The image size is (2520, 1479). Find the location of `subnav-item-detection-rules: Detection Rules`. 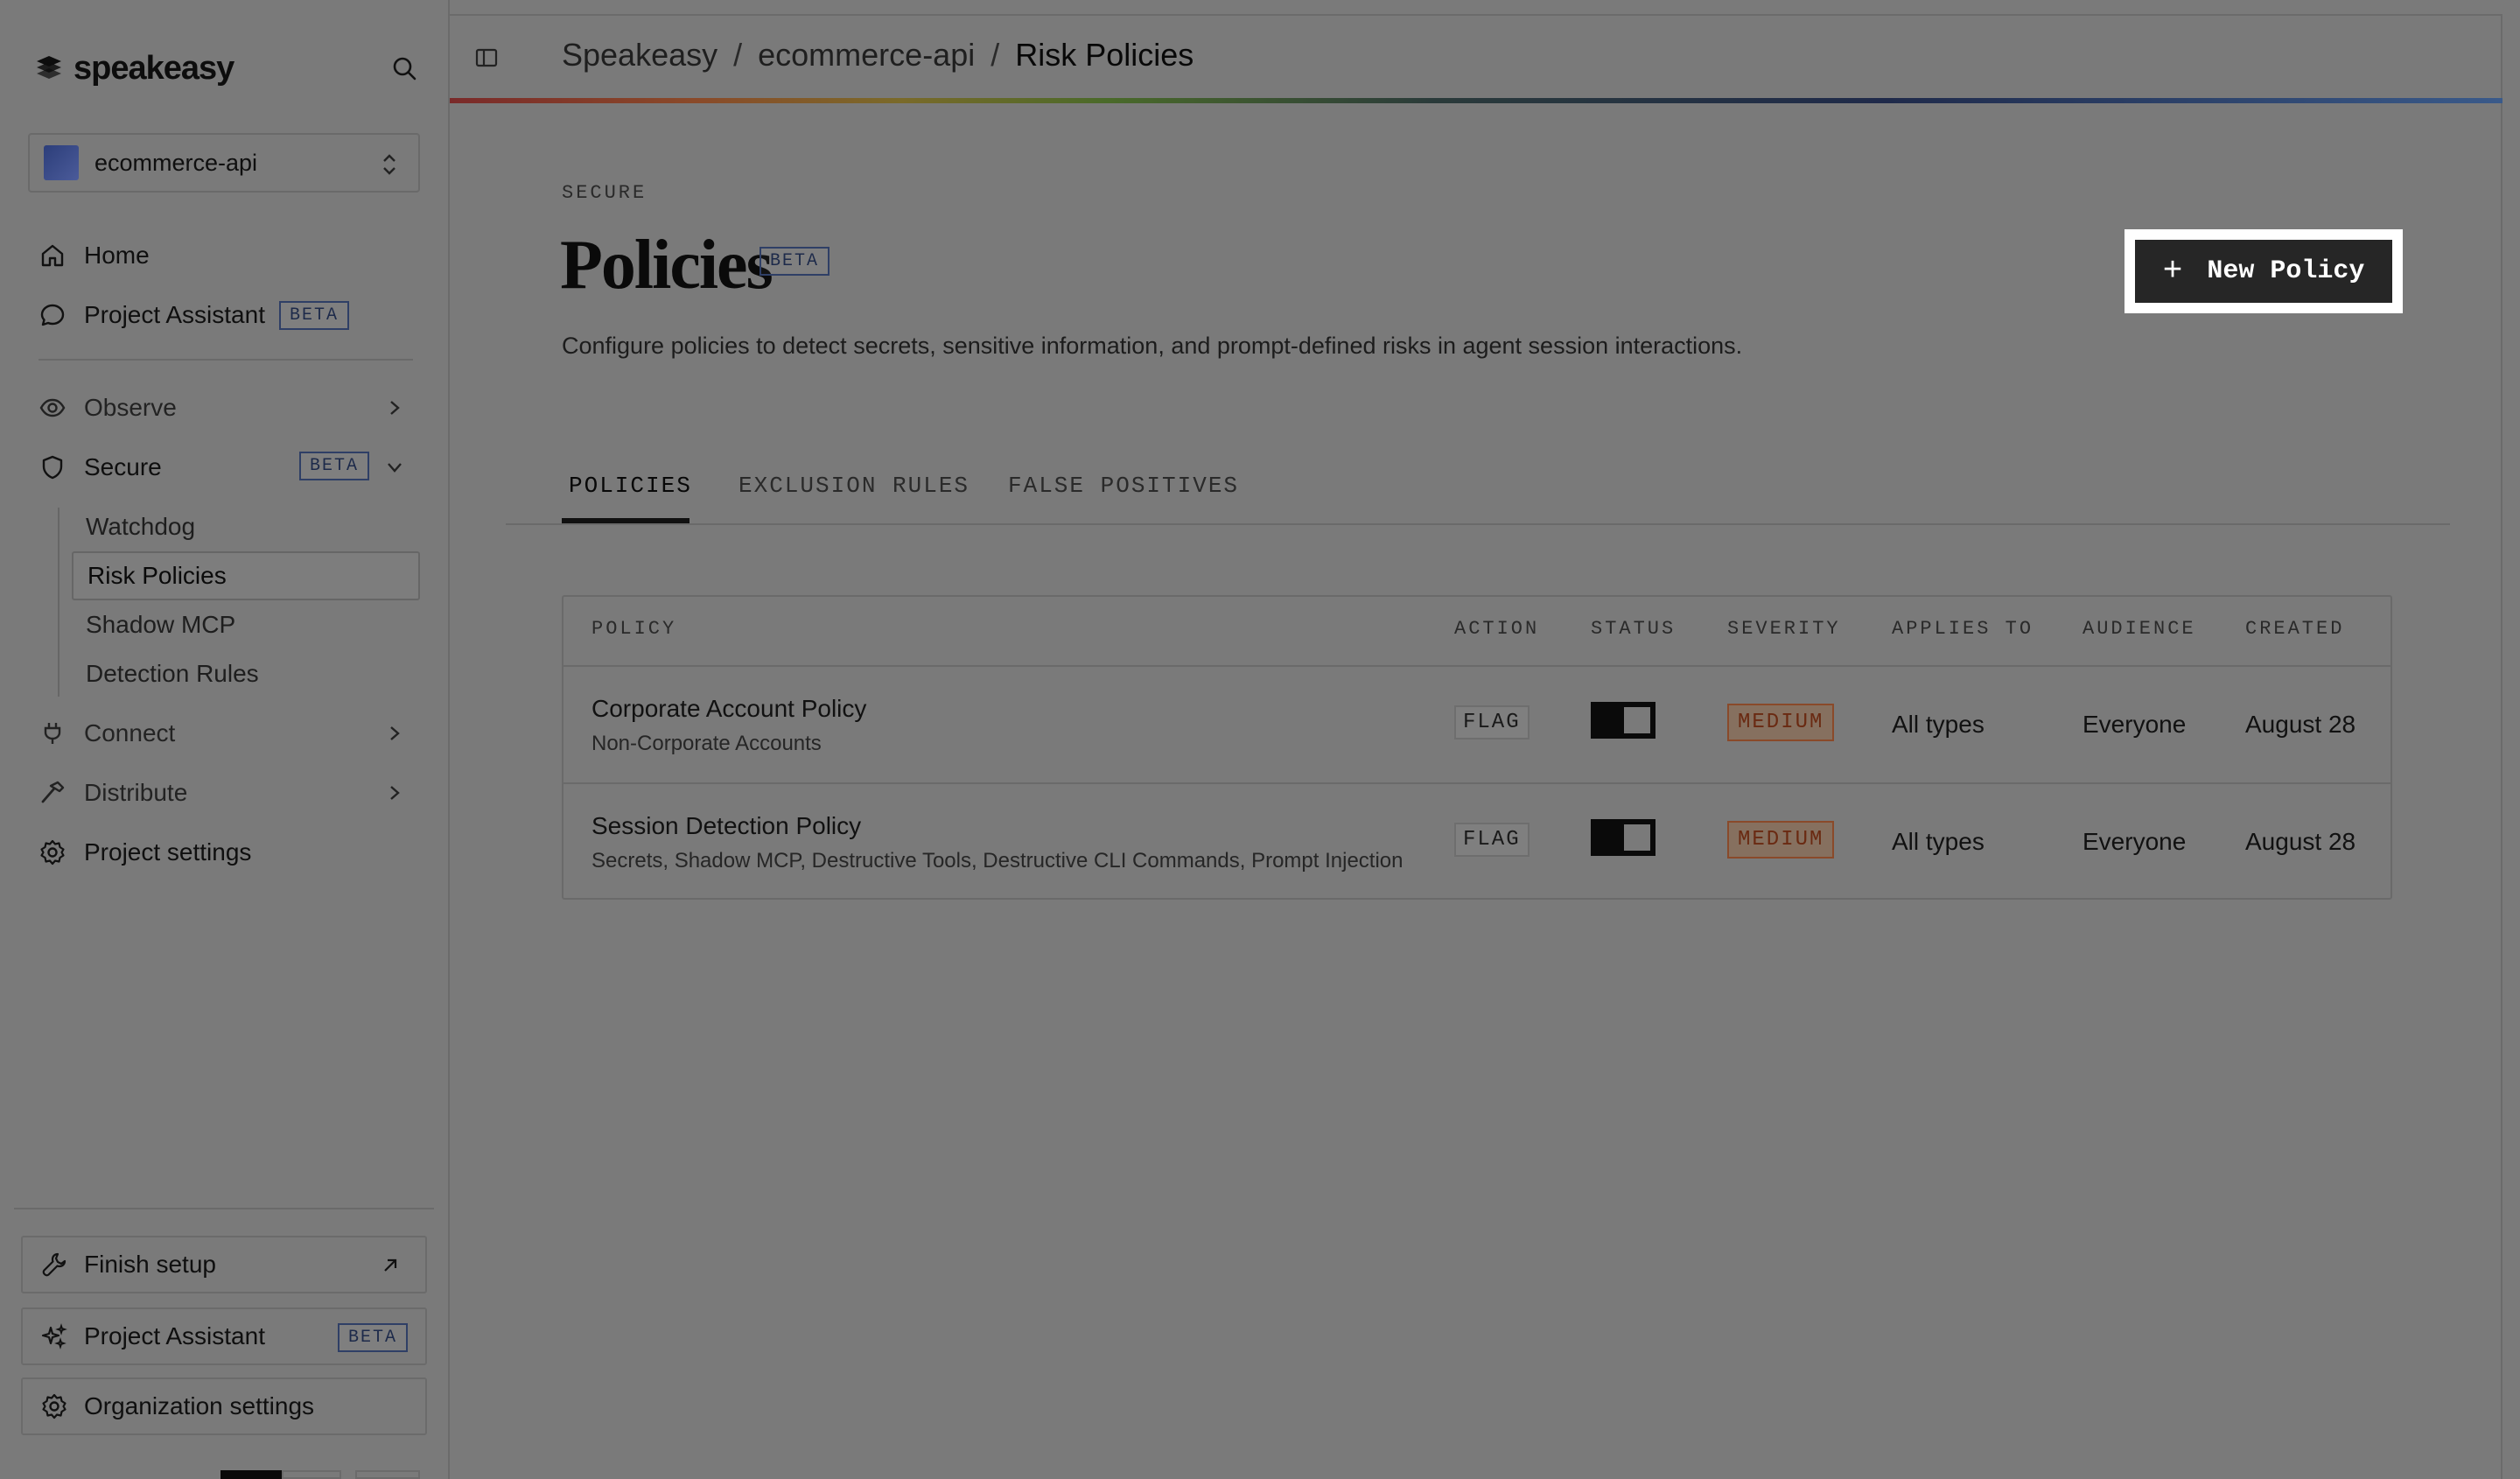

subnav-item-detection-rules: Detection Rules is located at coordinates (246, 673).